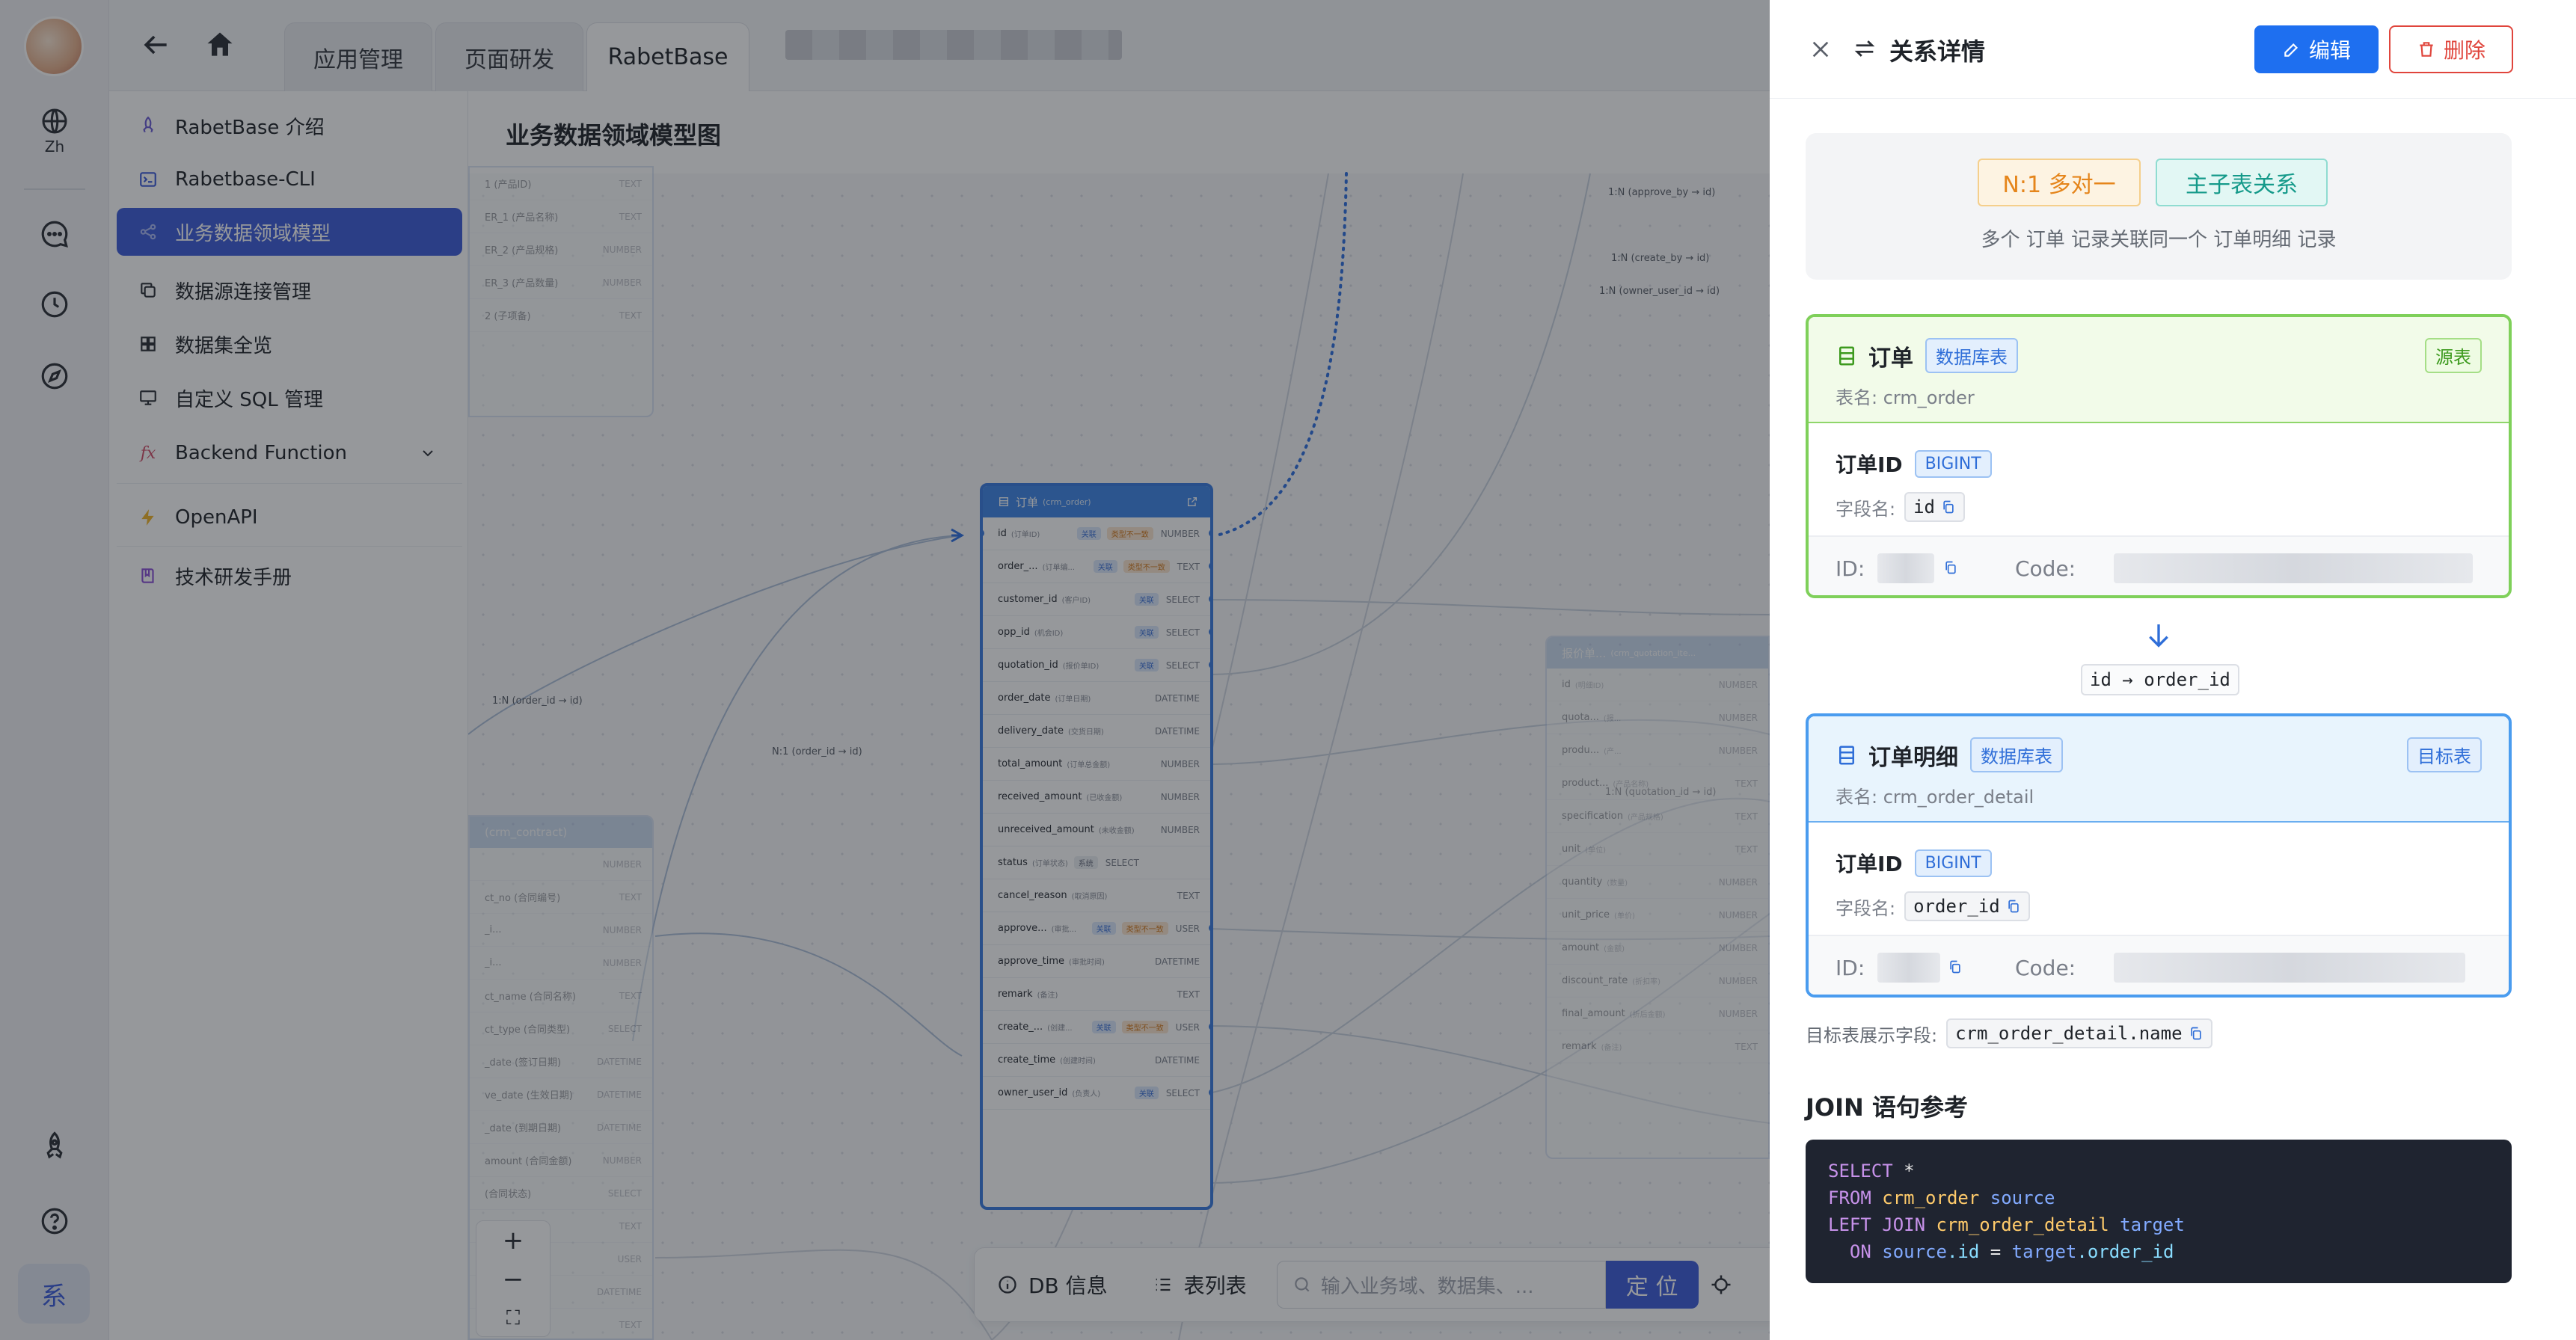 This screenshot has height=1340, width=2576. What do you see at coordinates (2159, 769) in the screenshot?
I see `card-header: 订单明细 数据库表 目标表 表名: crm_order_detail` at bounding box center [2159, 769].